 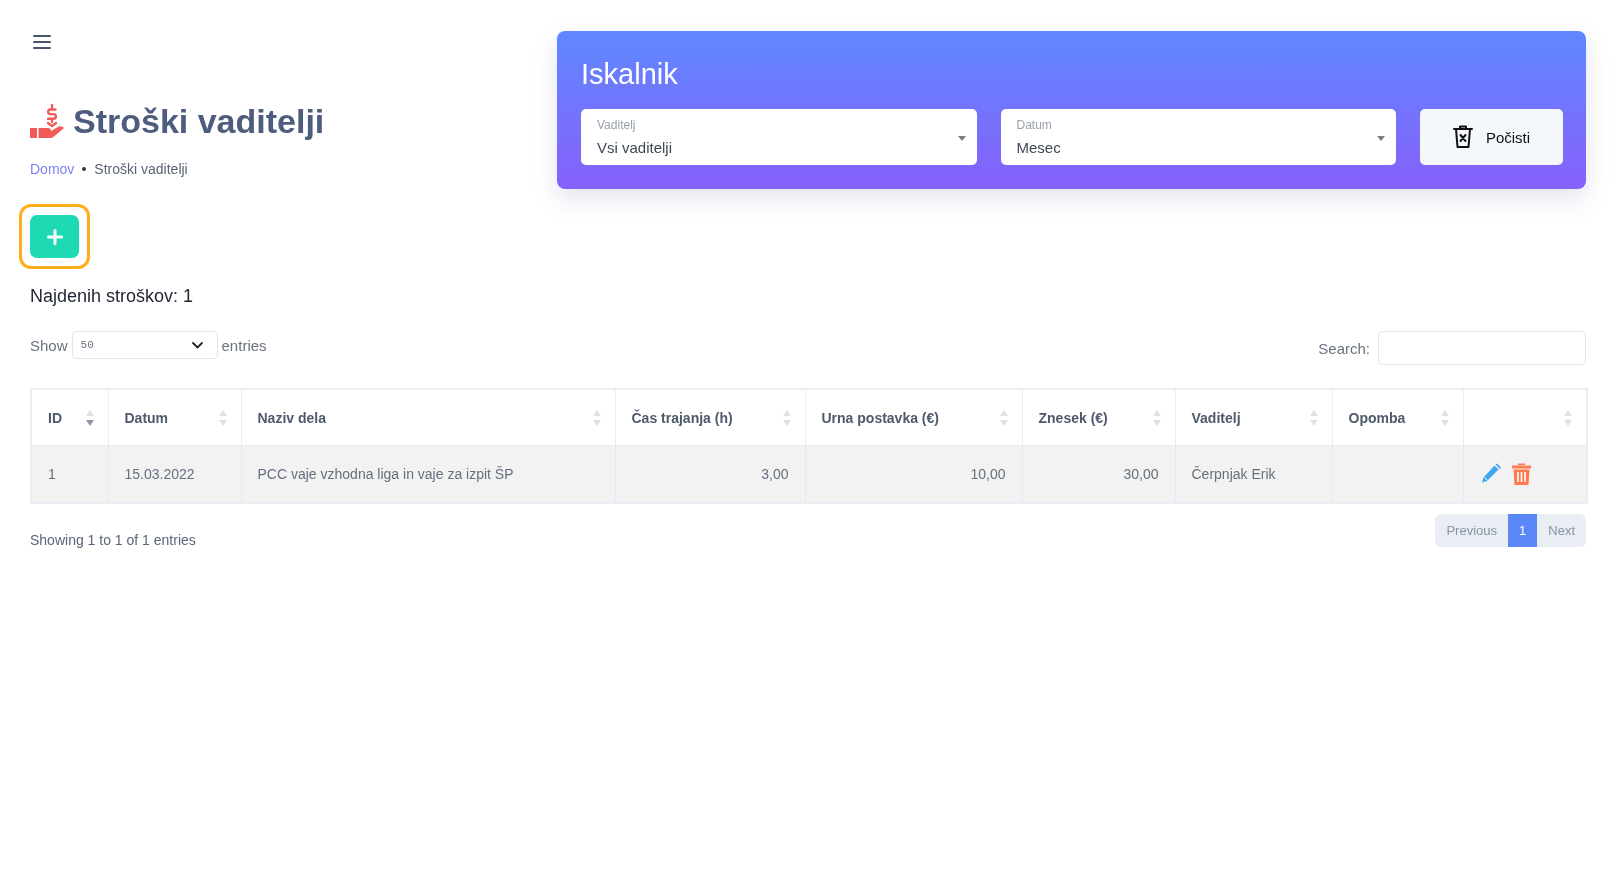 I want to click on table-cell: 30,00, so click(x=1098, y=474).